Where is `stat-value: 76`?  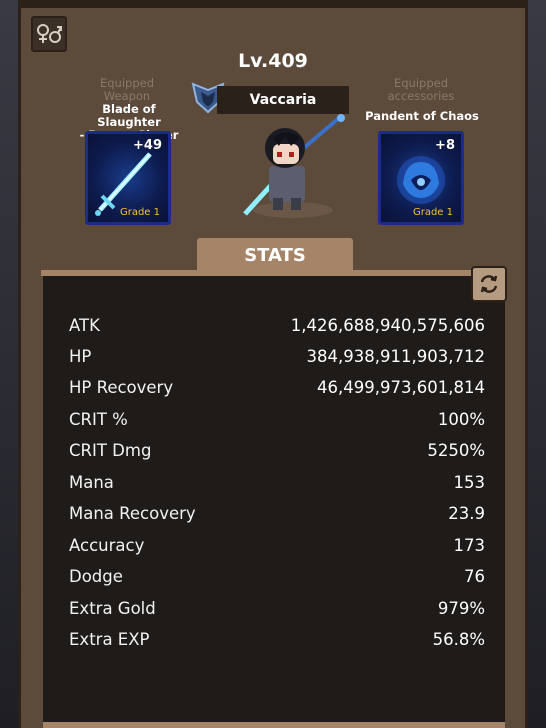 stat-value: 76 is located at coordinates (474, 576).